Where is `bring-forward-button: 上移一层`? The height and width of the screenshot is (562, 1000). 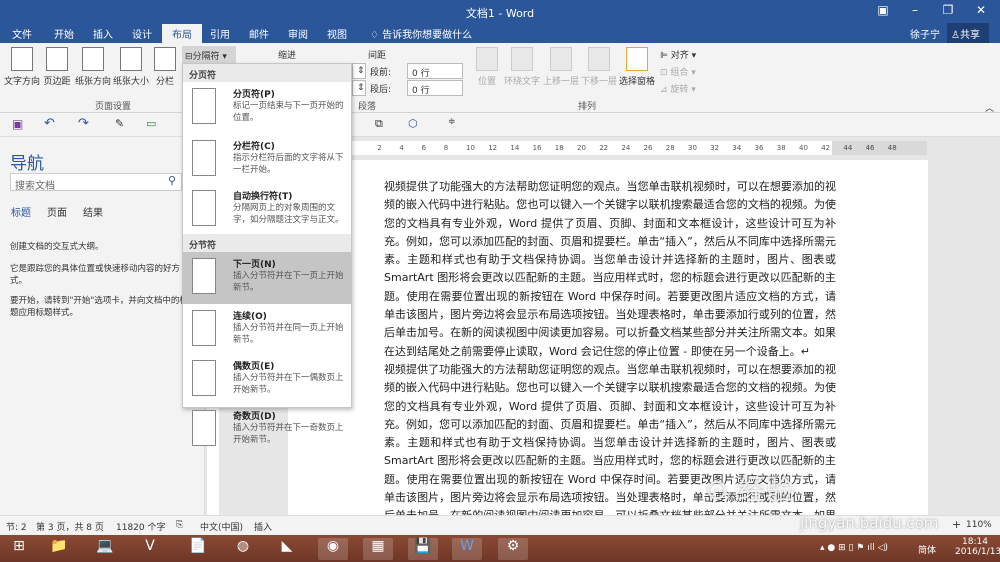
bring-forward-button: 上移一层 is located at coordinates (561, 67).